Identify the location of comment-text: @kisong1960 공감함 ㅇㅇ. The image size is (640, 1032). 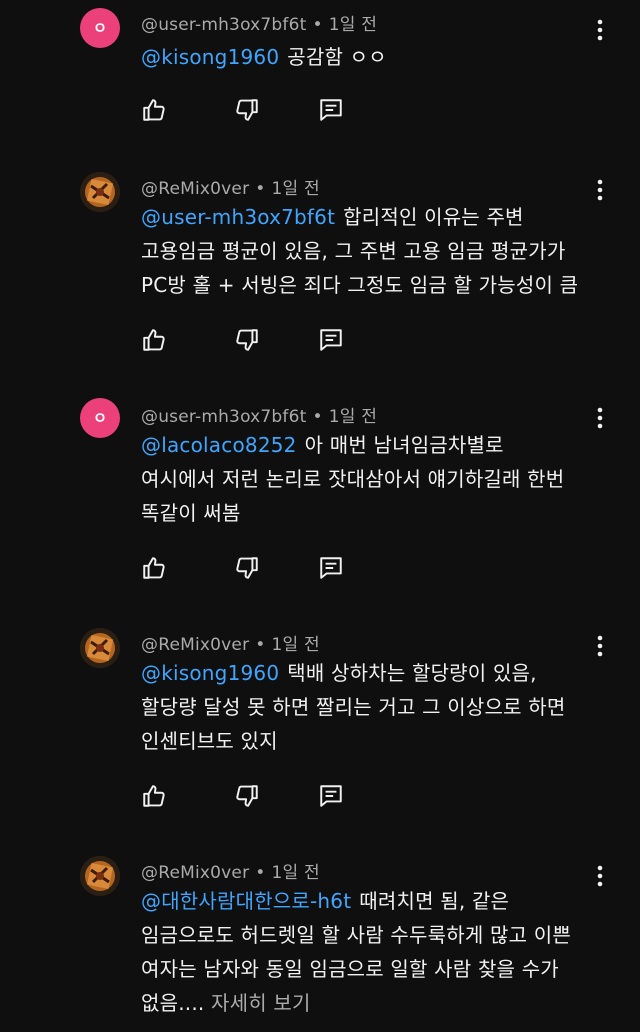
(376, 57).